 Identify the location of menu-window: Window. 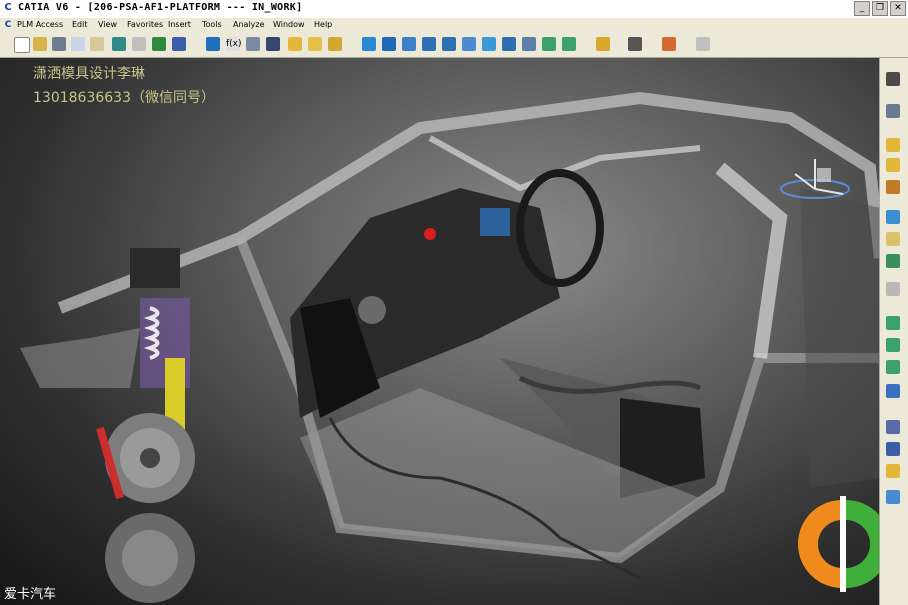
(289, 24).